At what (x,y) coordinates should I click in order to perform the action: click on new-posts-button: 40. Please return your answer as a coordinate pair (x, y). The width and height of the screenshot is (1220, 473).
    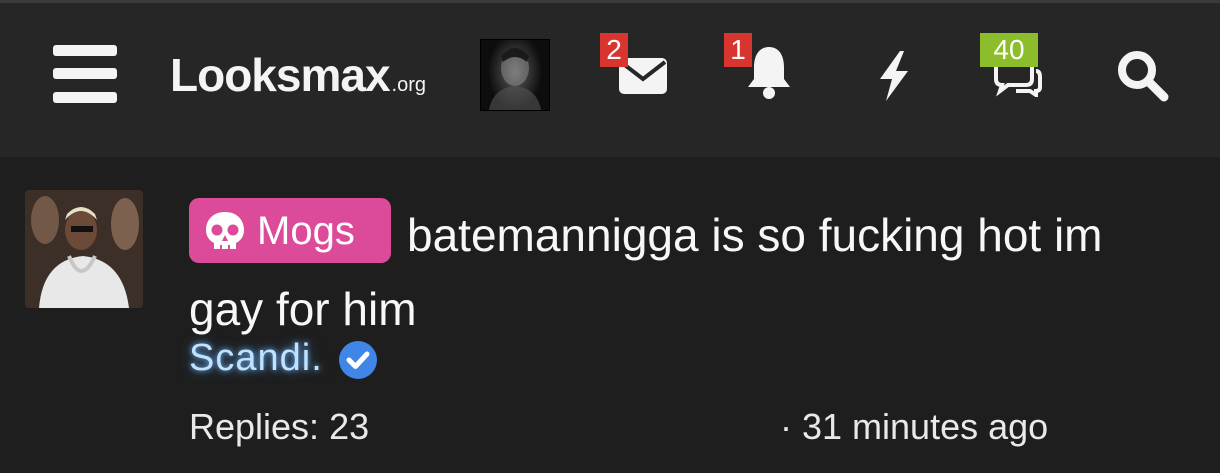
    Looking at the image, I should click on (1015, 65).